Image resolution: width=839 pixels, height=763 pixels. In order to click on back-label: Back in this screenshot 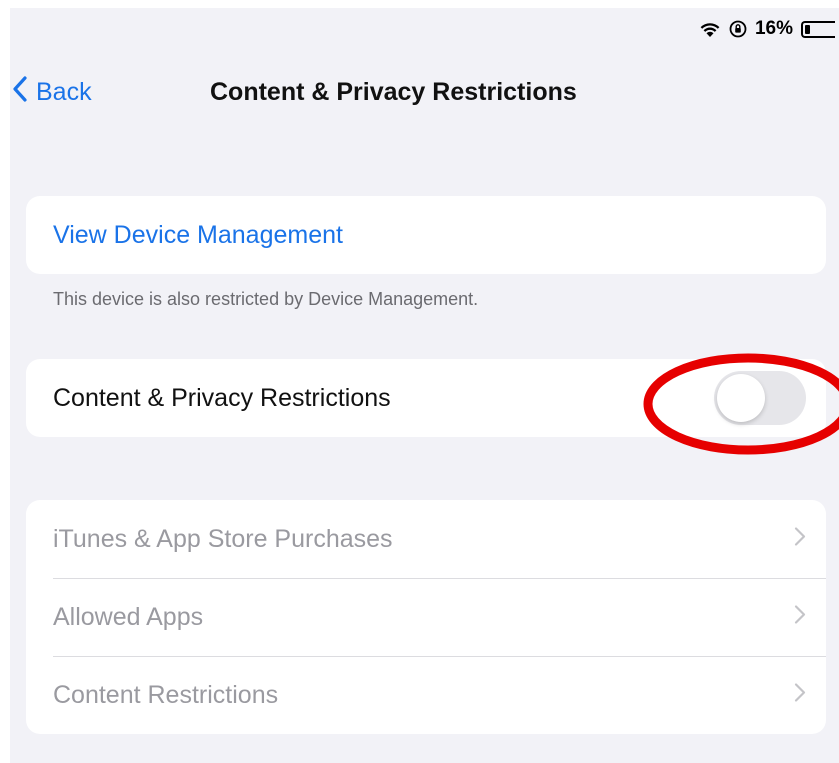, I will do `click(64, 91)`.